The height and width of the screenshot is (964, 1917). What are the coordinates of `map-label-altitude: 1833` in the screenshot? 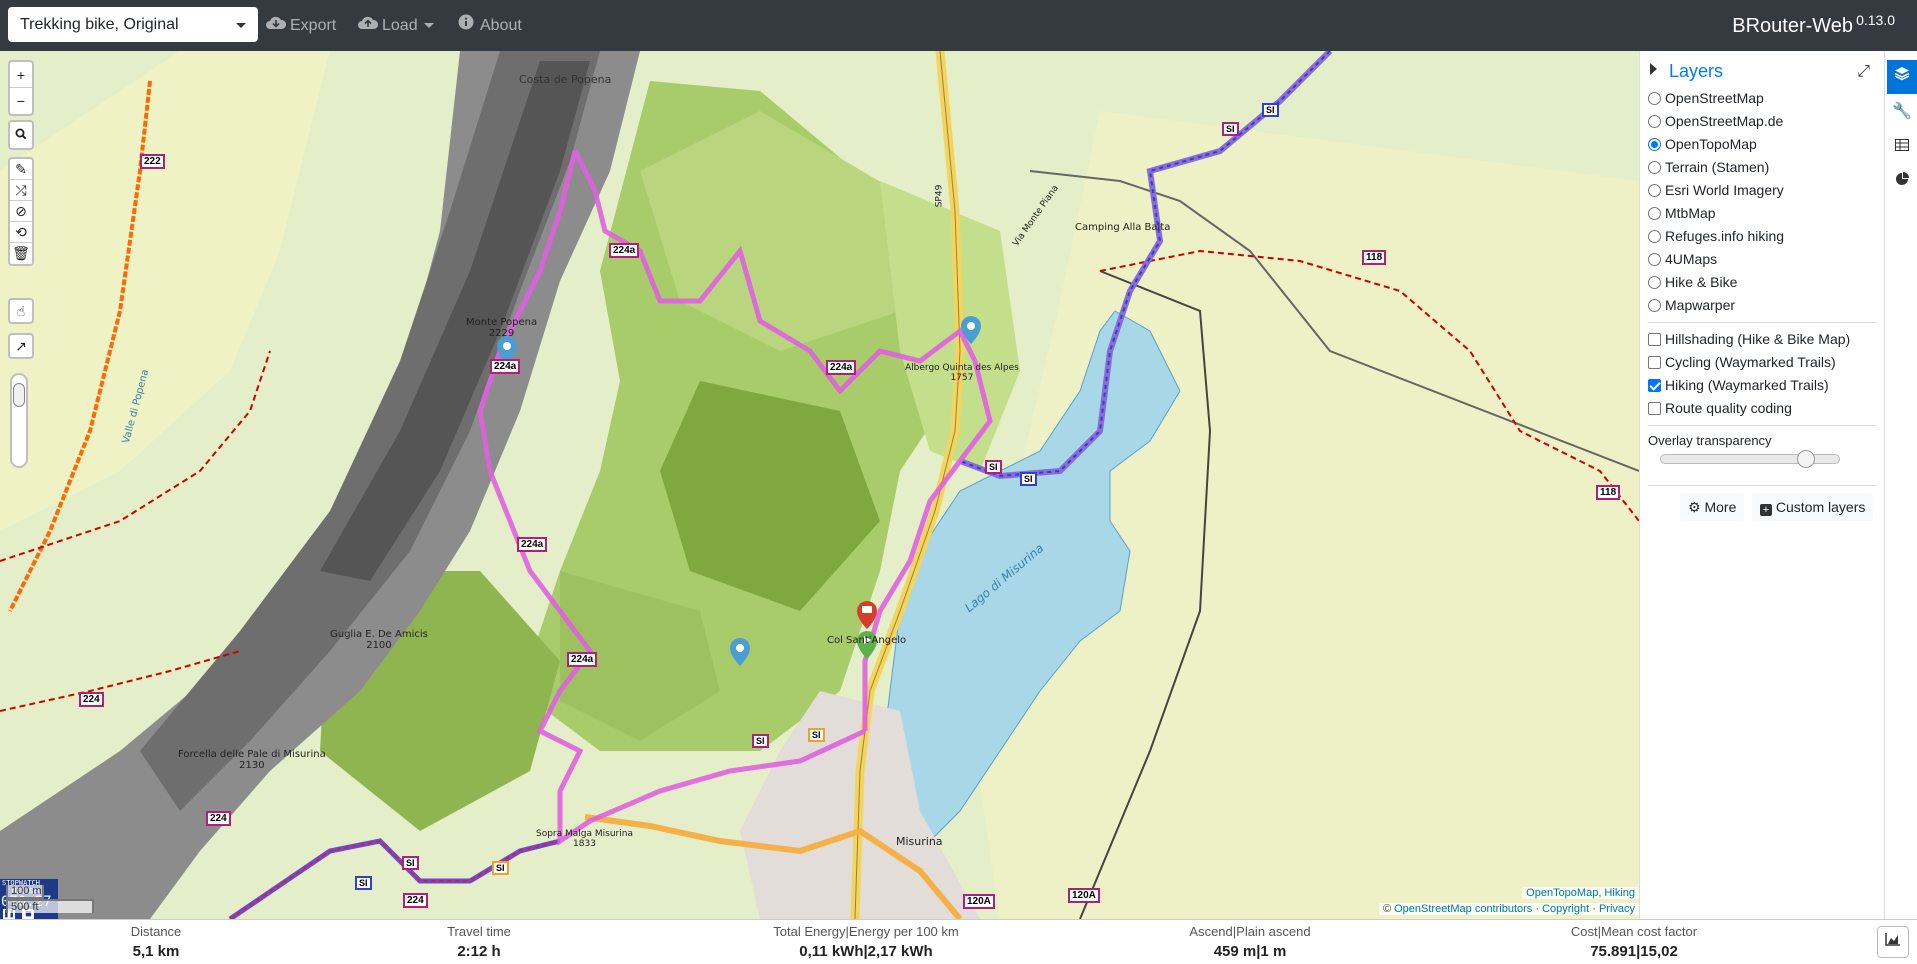 It's located at (584, 844).